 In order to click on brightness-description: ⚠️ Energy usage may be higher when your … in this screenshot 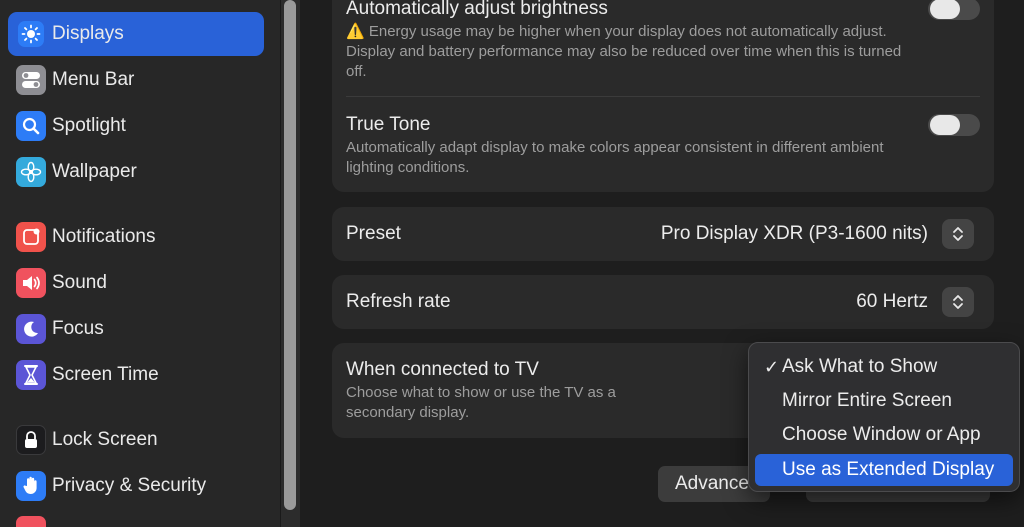, I will do `click(624, 51)`.